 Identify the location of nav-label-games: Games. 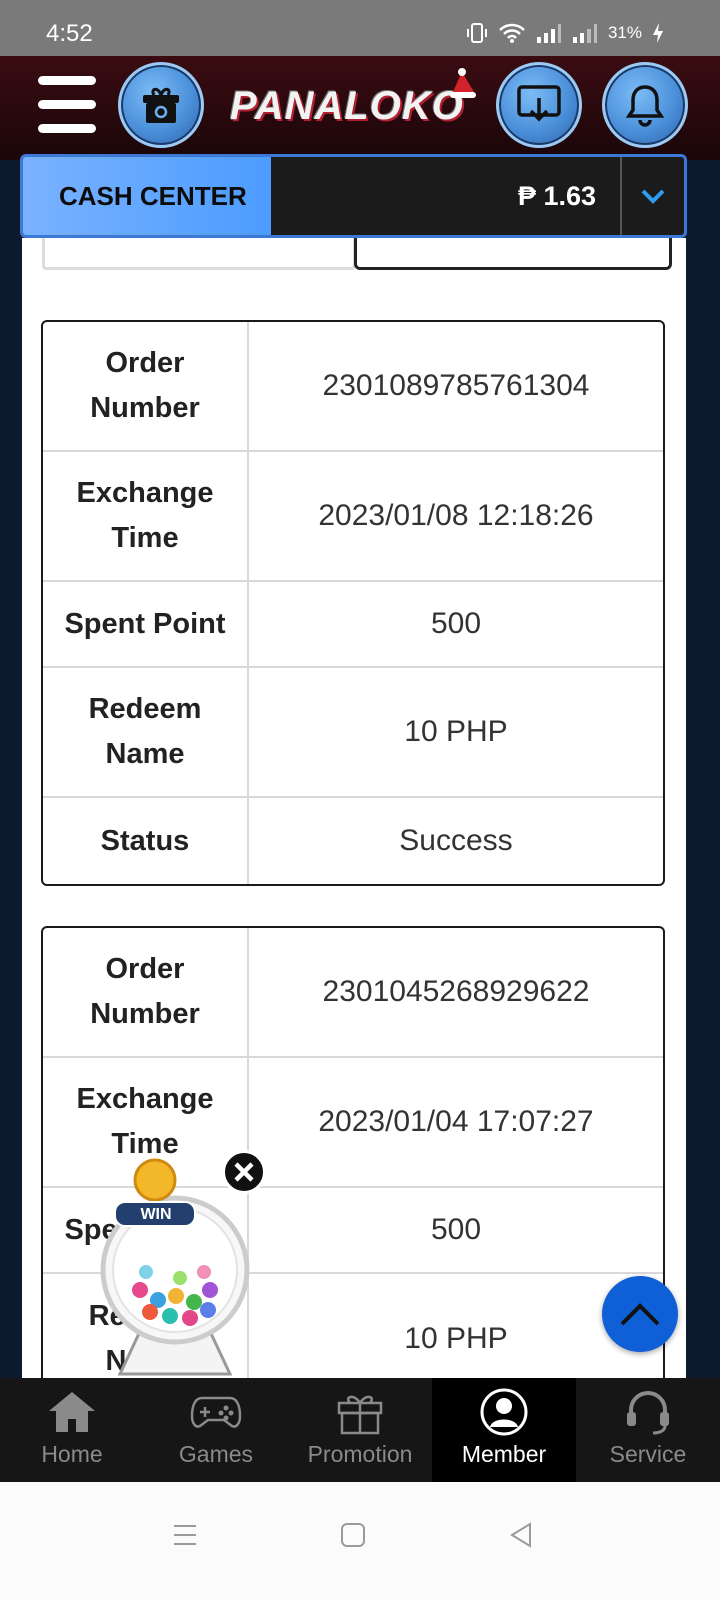
(216, 1454).